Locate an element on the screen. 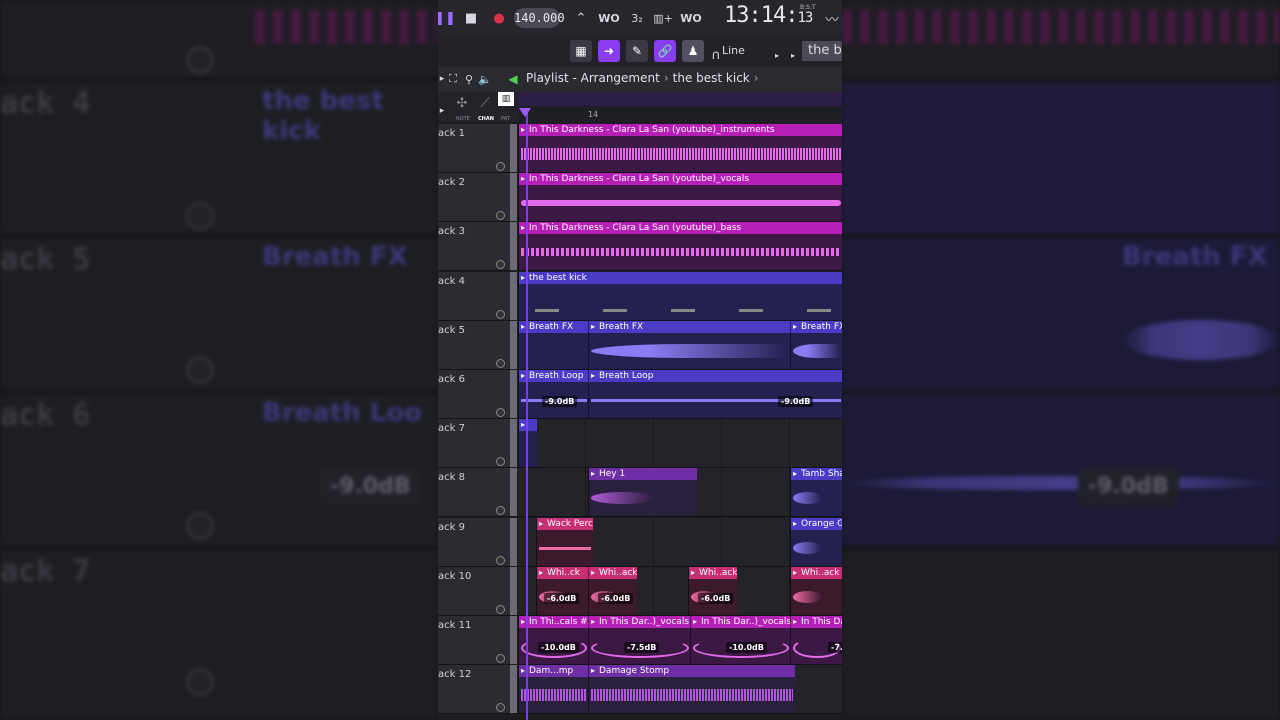 This screenshot has width=1280, height=720. playlist-clip: Tamb Sha is located at coordinates (816, 492).